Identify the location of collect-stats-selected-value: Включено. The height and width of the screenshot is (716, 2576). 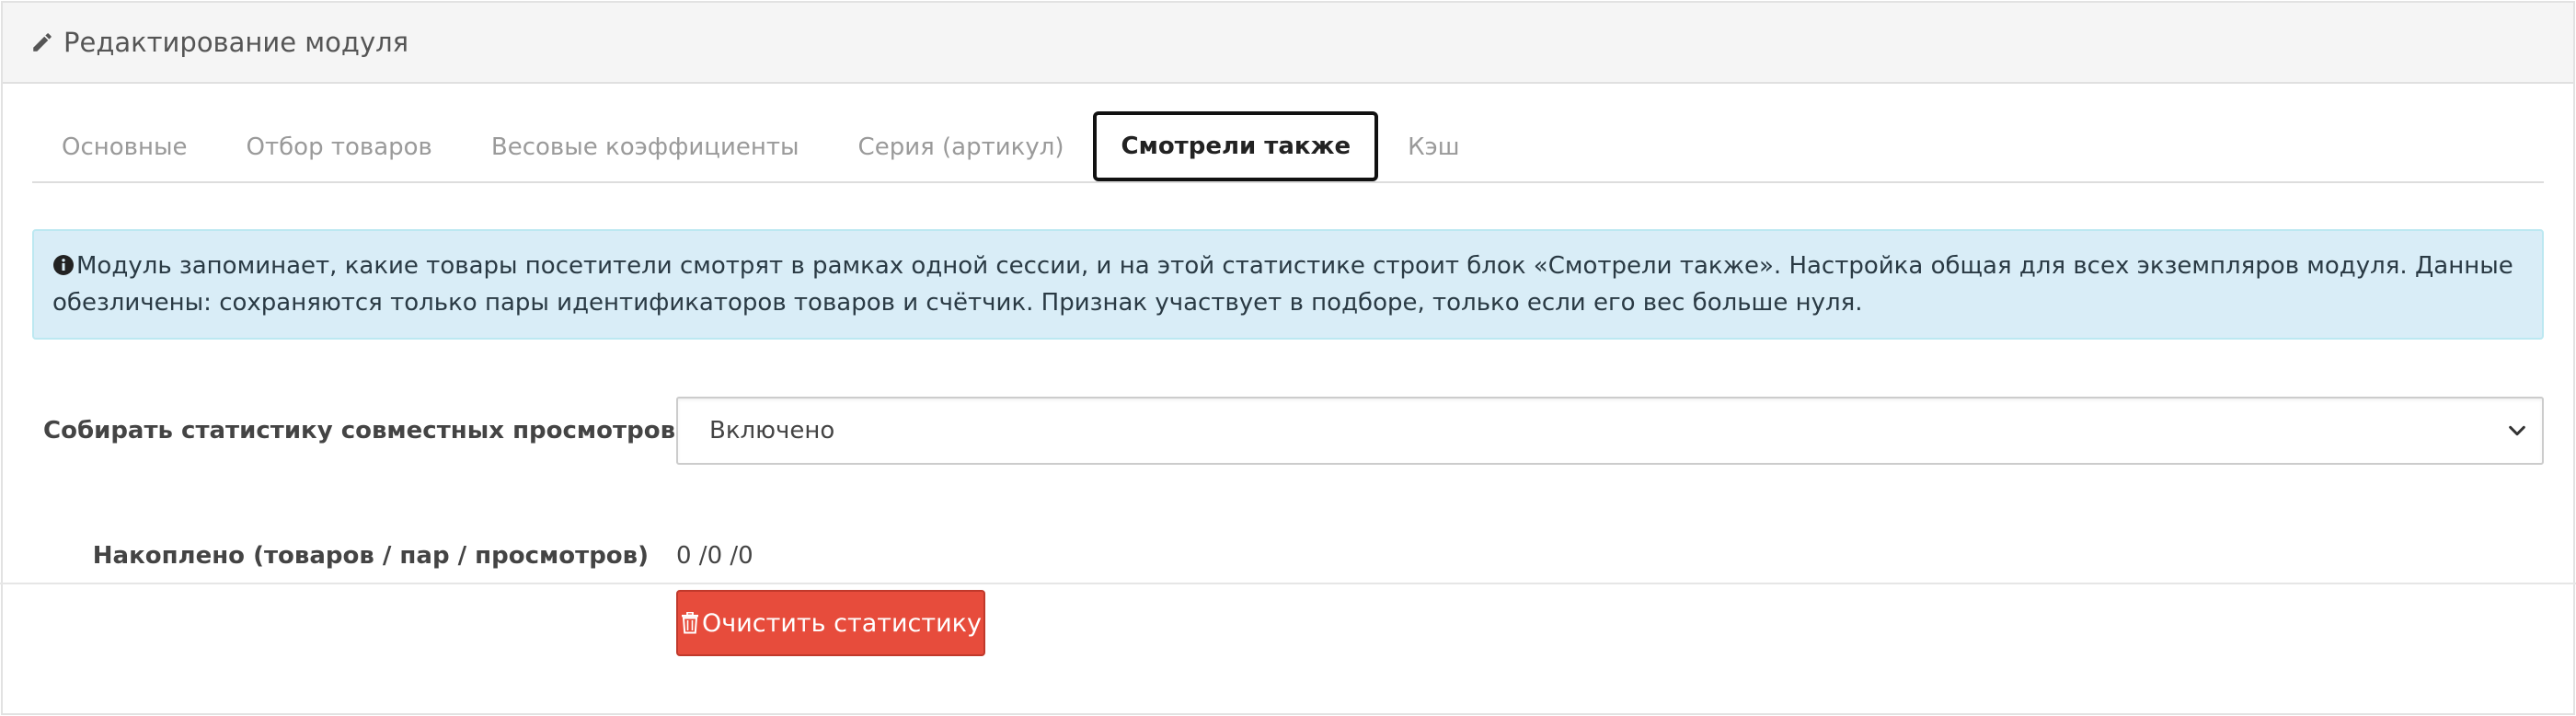
(772, 431).